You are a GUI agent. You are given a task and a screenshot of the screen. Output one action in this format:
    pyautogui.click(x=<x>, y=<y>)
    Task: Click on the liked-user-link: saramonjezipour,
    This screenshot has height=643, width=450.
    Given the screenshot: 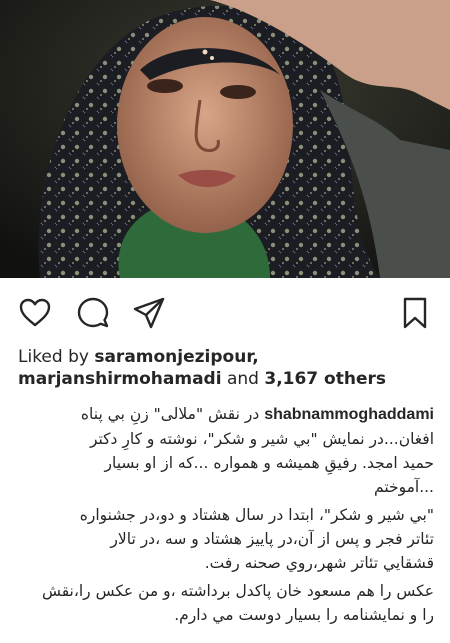 What is the action you would take?
    pyautogui.click(x=176, y=357)
    